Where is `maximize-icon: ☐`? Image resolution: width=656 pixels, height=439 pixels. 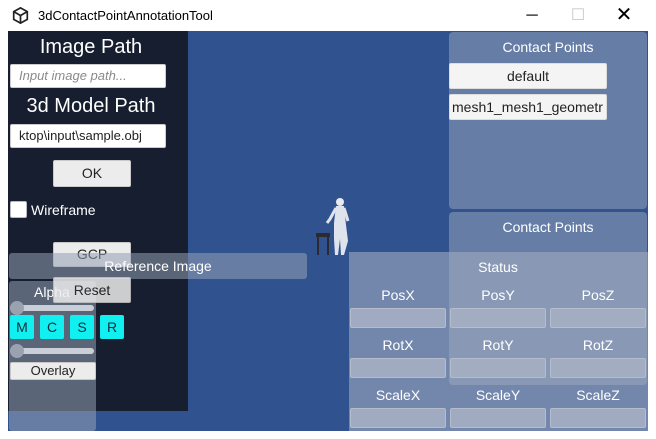 maximize-icon: ☐ is located at coordinates (578, 15).